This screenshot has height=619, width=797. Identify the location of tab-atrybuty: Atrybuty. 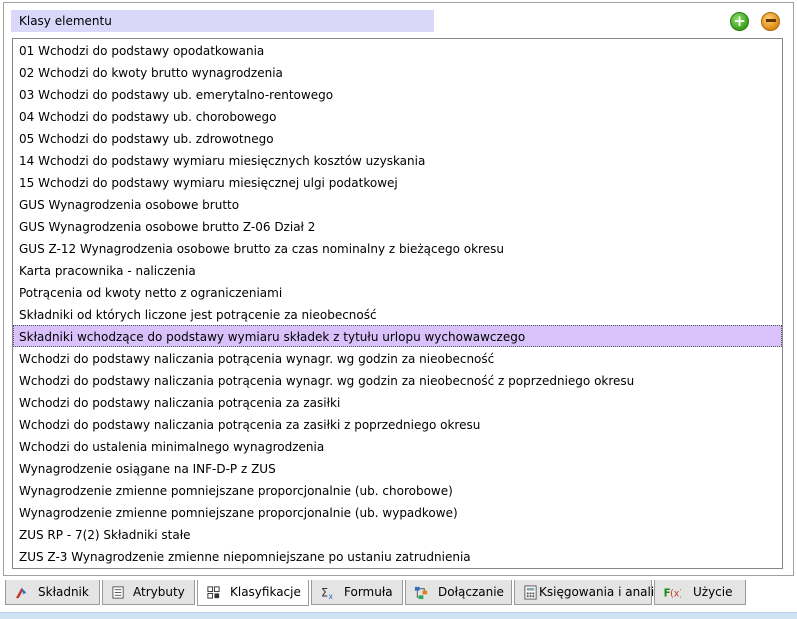
(148, 592).